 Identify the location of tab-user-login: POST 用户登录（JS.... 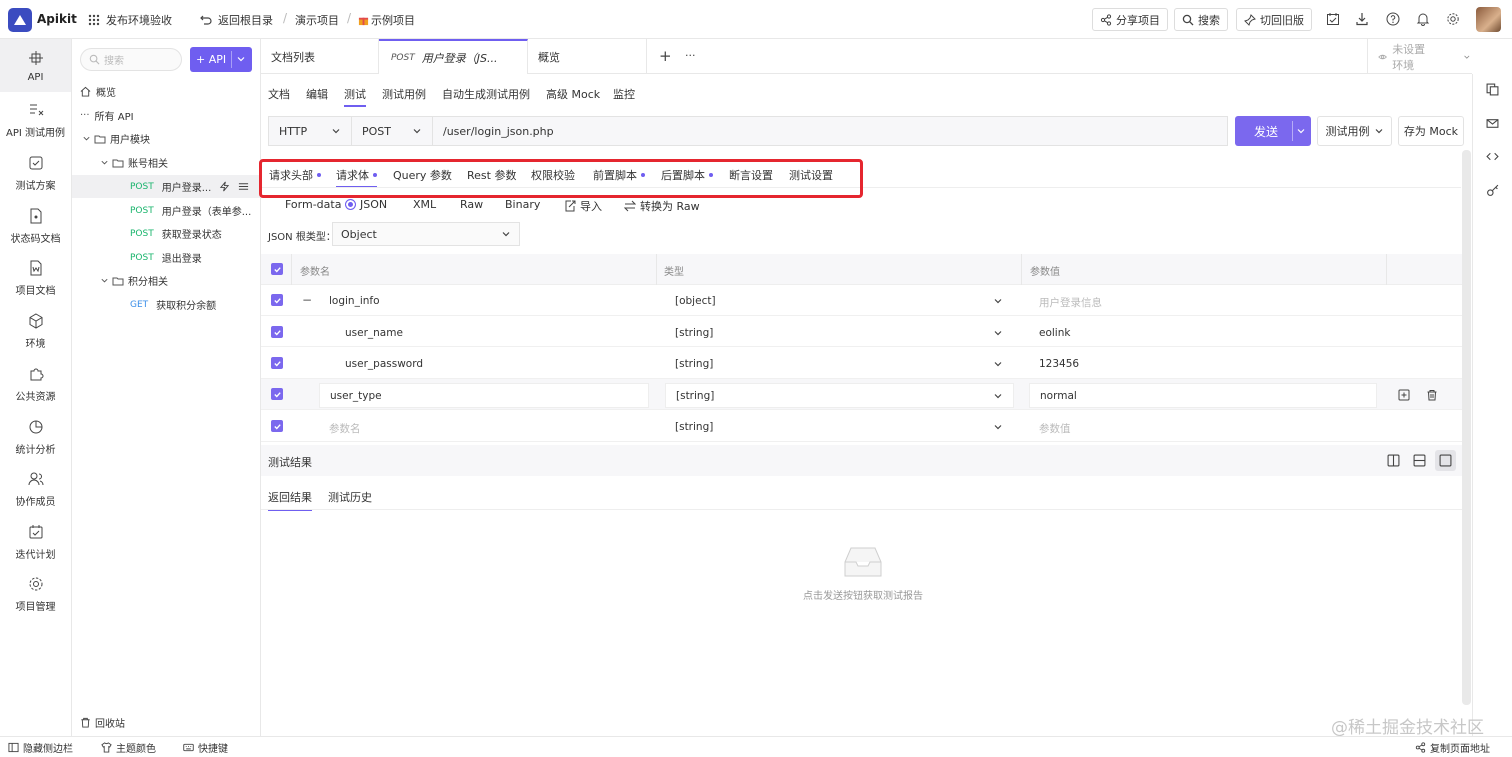
(453, 56).